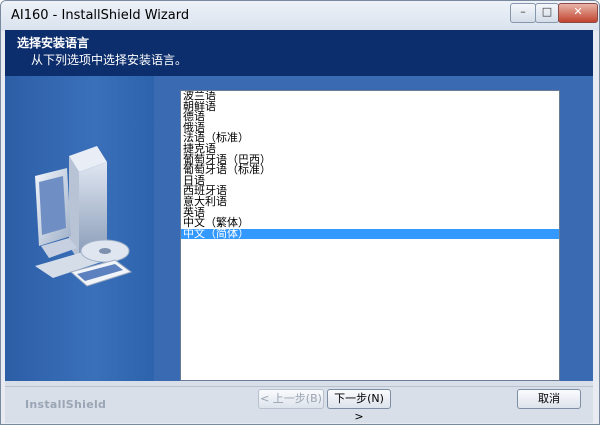 Image resolution: width=600 pixels, height=426 pixels. Describe the element at coordinates (370, 202) in the screenshot. I see `language-option: 意大利语` at that location.